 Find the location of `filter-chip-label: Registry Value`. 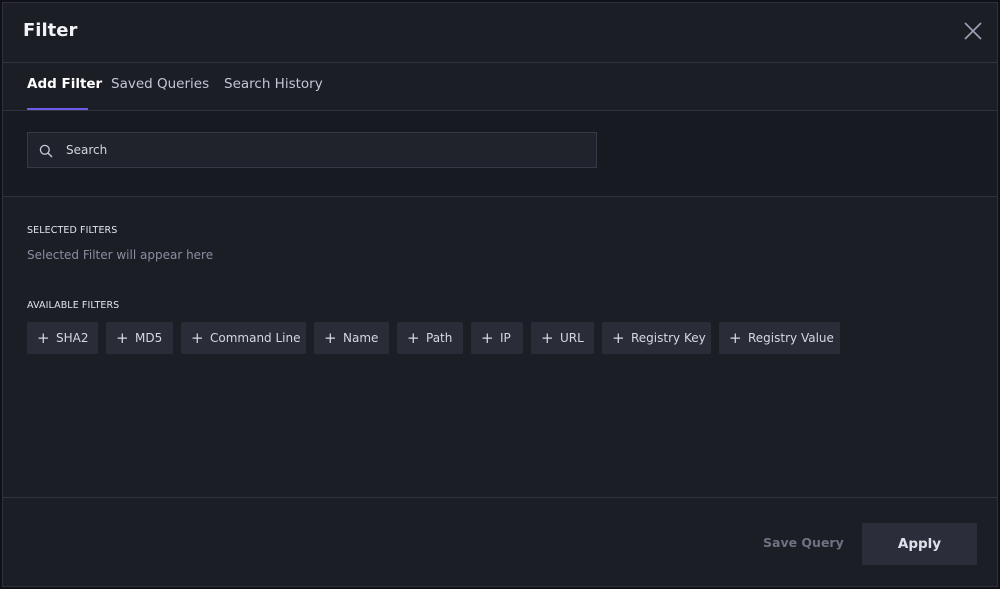

filter-chip-label: Registry Value is located at coordinates (791, 338).